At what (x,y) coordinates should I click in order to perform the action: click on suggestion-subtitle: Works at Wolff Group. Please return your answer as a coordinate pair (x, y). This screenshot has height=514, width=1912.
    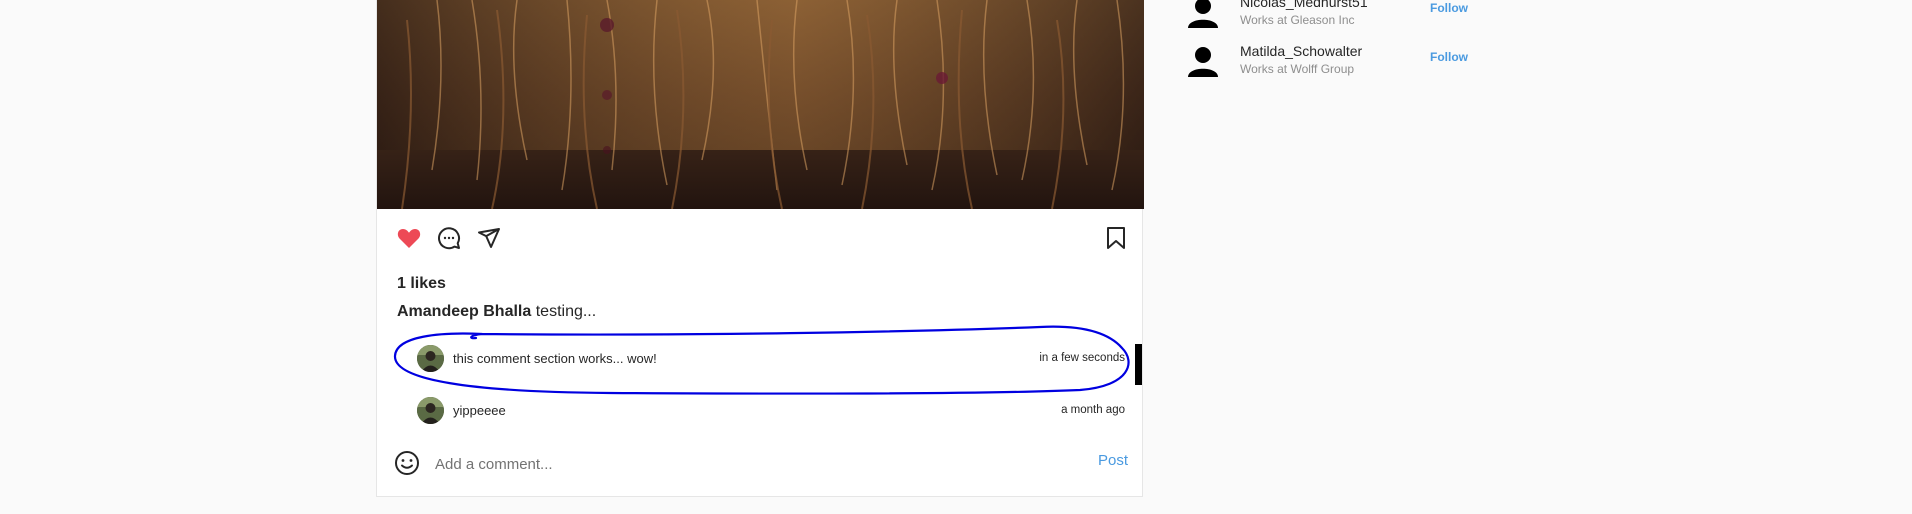
    Looking at the image, I should click on (1297, 69).